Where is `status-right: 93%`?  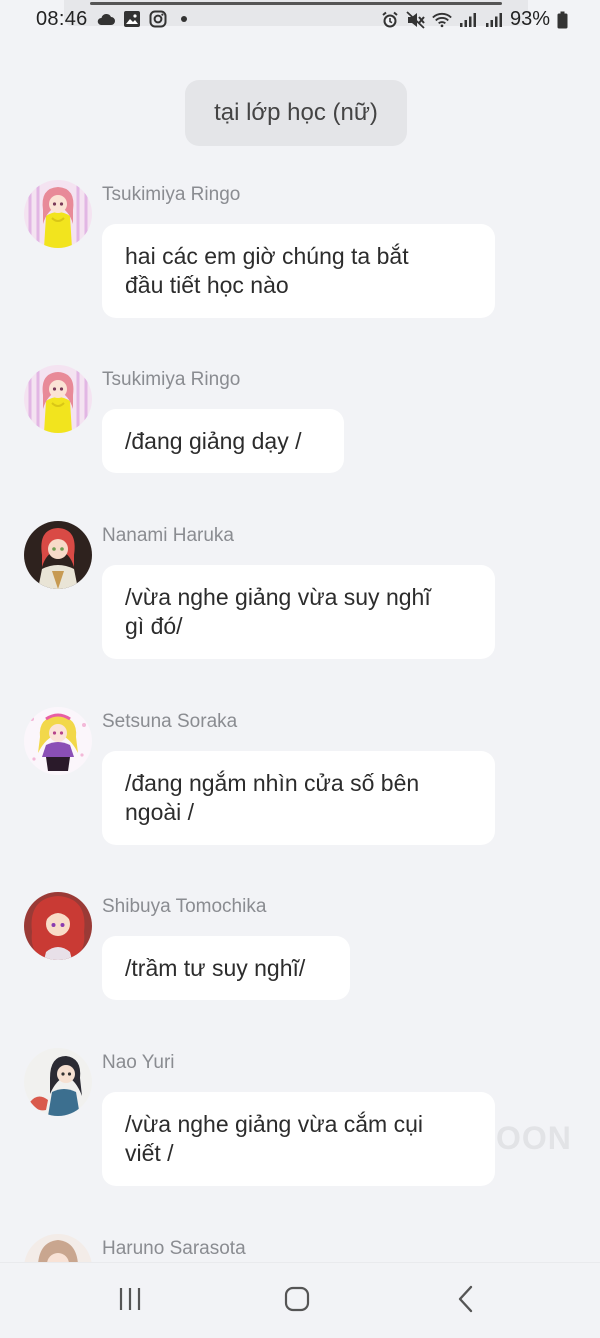
status-right: 93% is located at coordinates (474, 19).